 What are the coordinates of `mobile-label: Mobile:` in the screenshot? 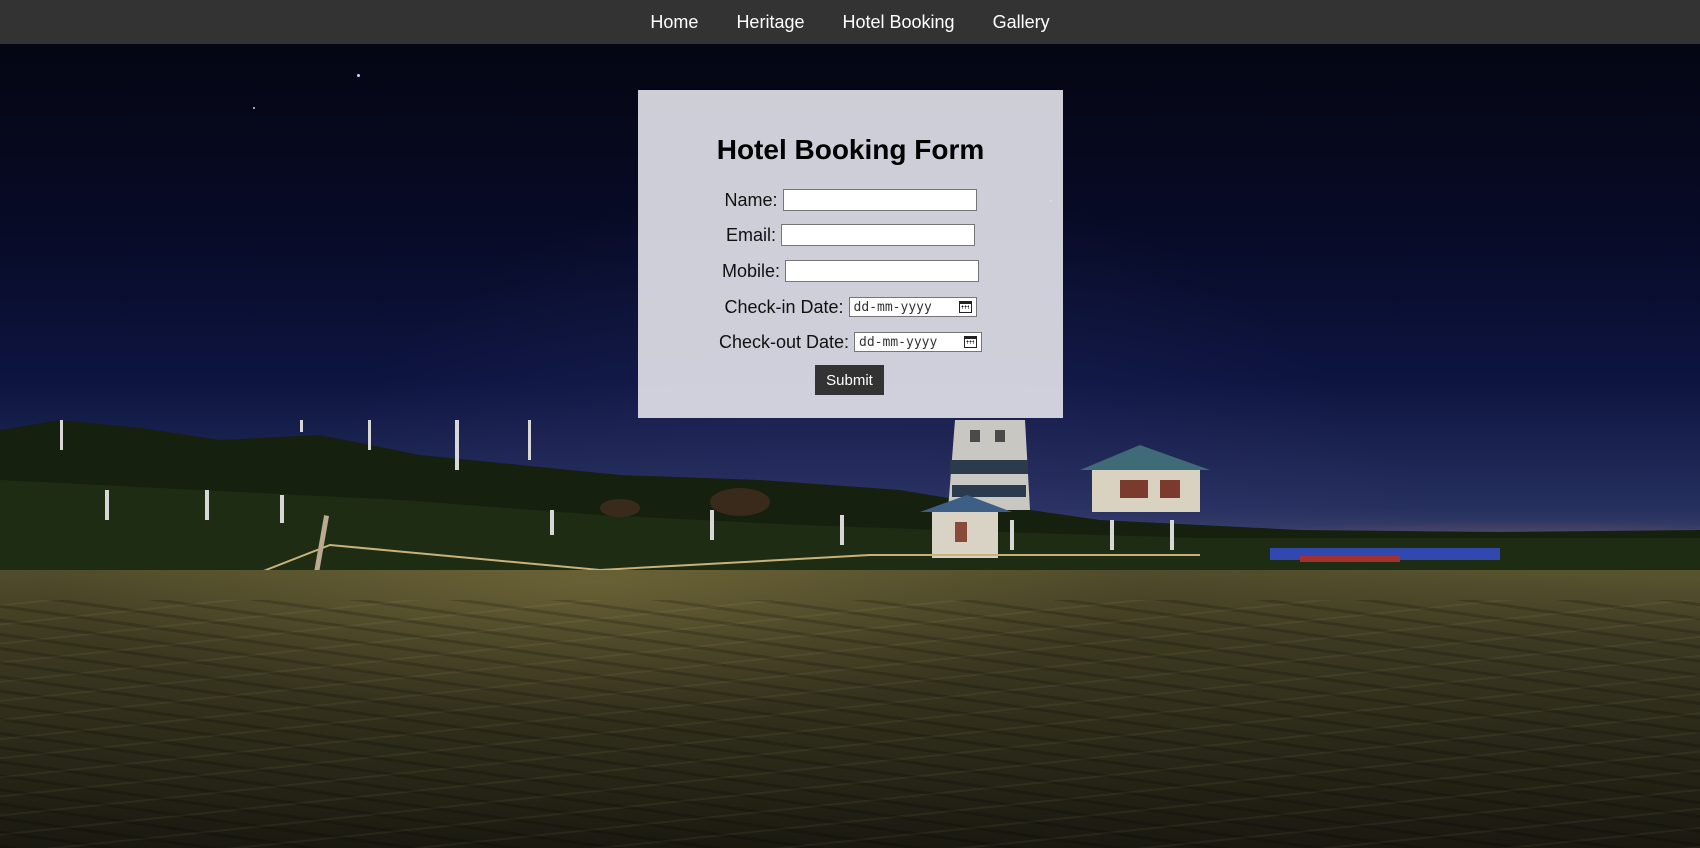 It's located at (751, 270).